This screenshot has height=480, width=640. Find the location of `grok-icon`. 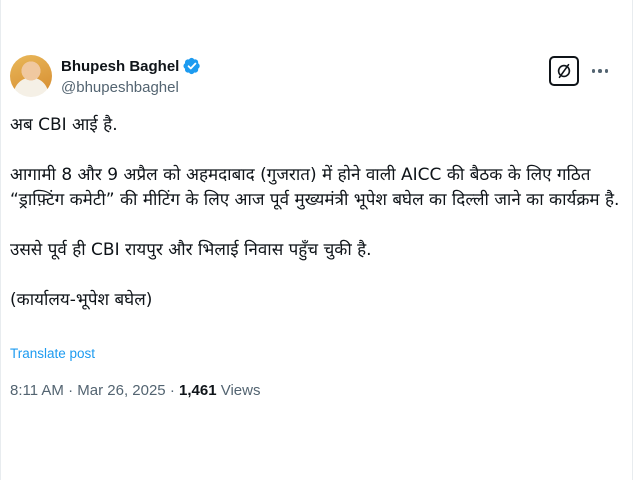

grok-icon is located at coordinates (564, 71).